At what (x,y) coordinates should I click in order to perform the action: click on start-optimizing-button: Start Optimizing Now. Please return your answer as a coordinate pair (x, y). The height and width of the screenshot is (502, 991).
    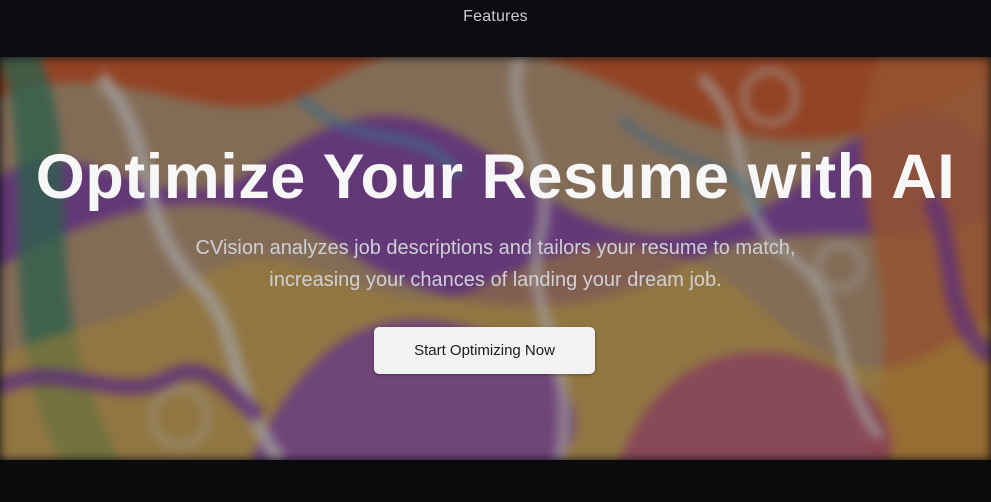
    Looking at the image, I should click on (484, 350).